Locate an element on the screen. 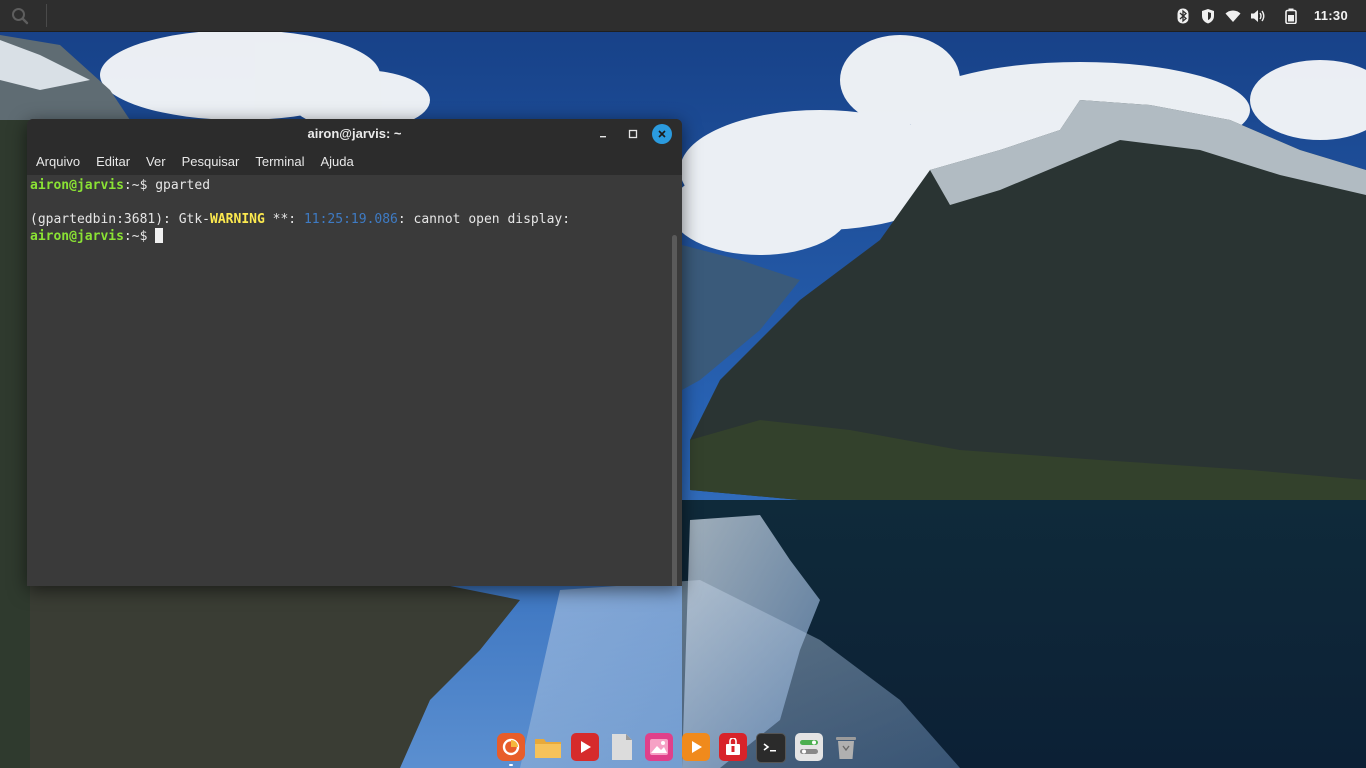  menu-terminal: Terminal is located at coordinates (279, 162).